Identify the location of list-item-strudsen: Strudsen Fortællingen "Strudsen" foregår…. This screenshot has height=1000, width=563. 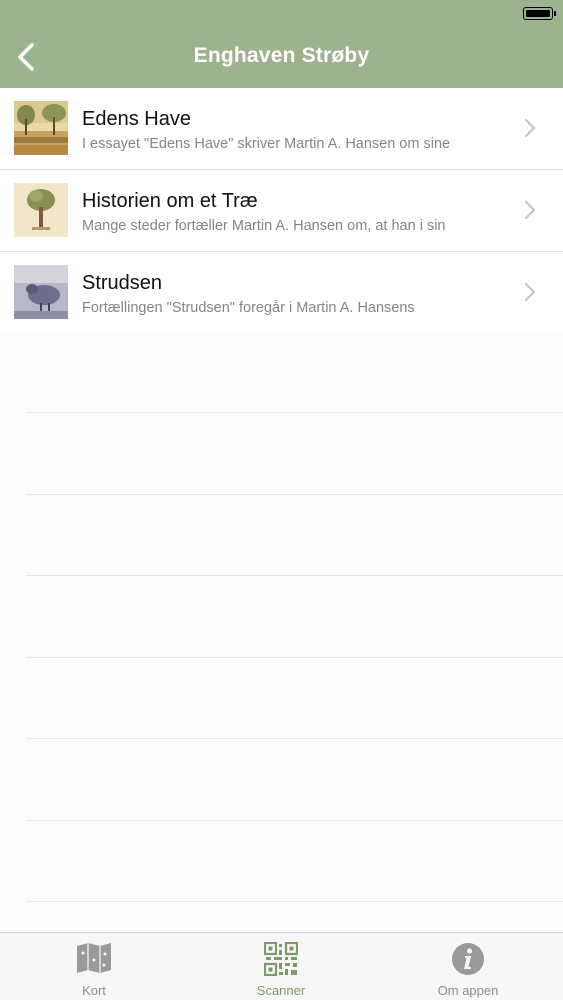
(281, 293).